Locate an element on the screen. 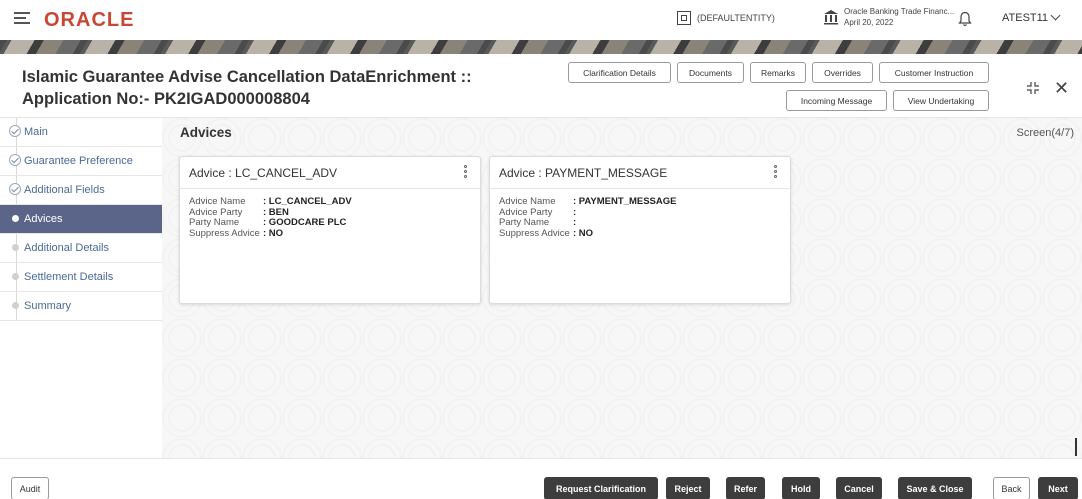  chevron-down-icon is located at coordinates (1055, 15).